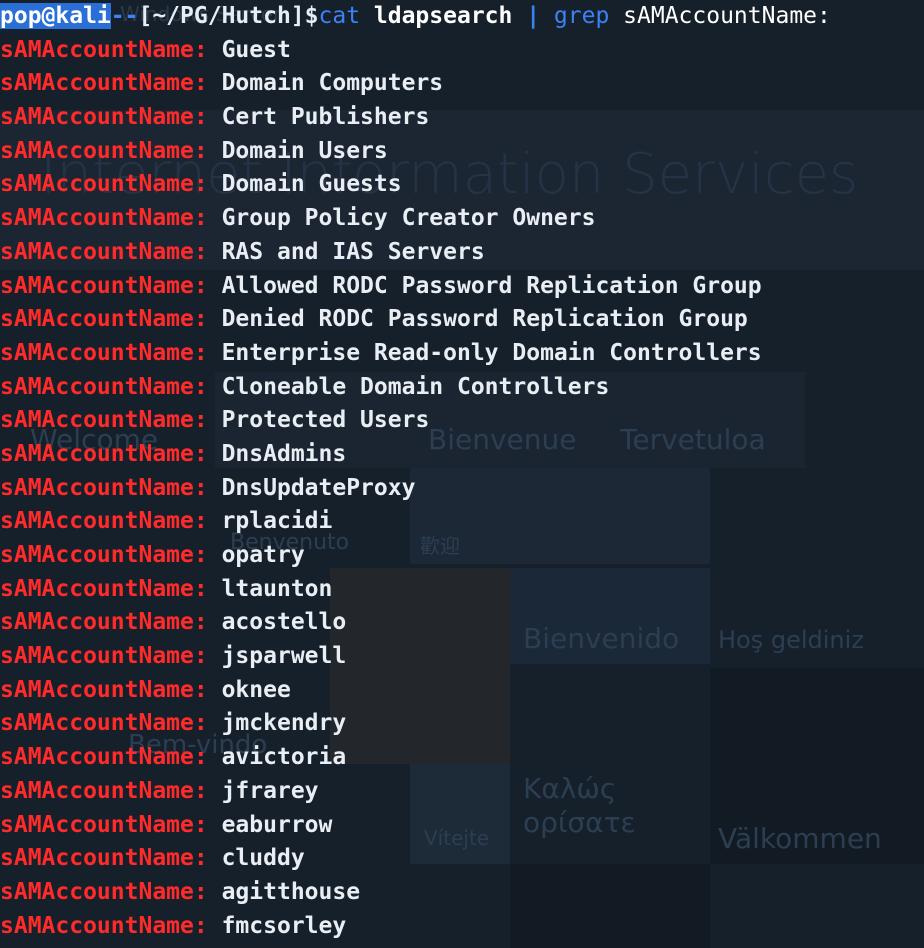 This screenshot has width=924, height=948. I want to click on account-name: rplacidi, so click(277, 521).